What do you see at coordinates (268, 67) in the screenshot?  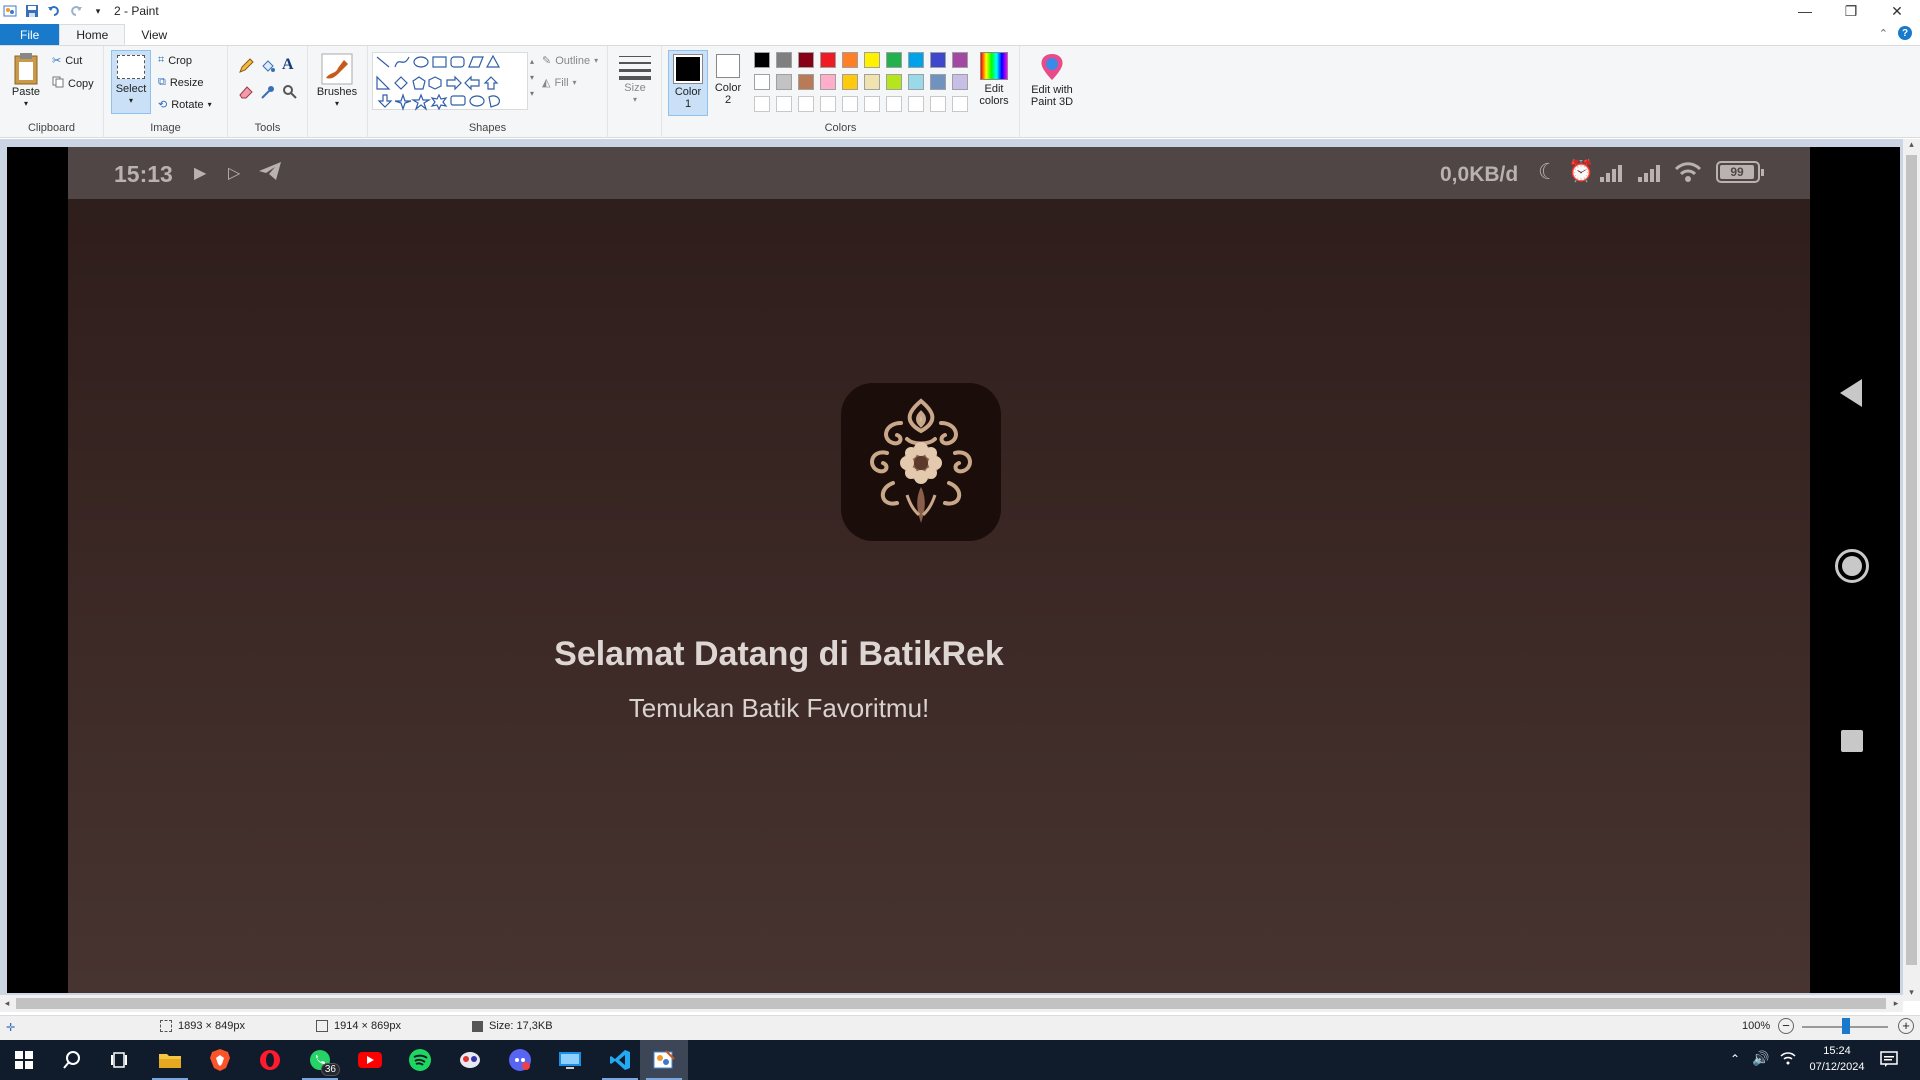 I see `fill-bucket-icon` at bounding box center [268, 67].